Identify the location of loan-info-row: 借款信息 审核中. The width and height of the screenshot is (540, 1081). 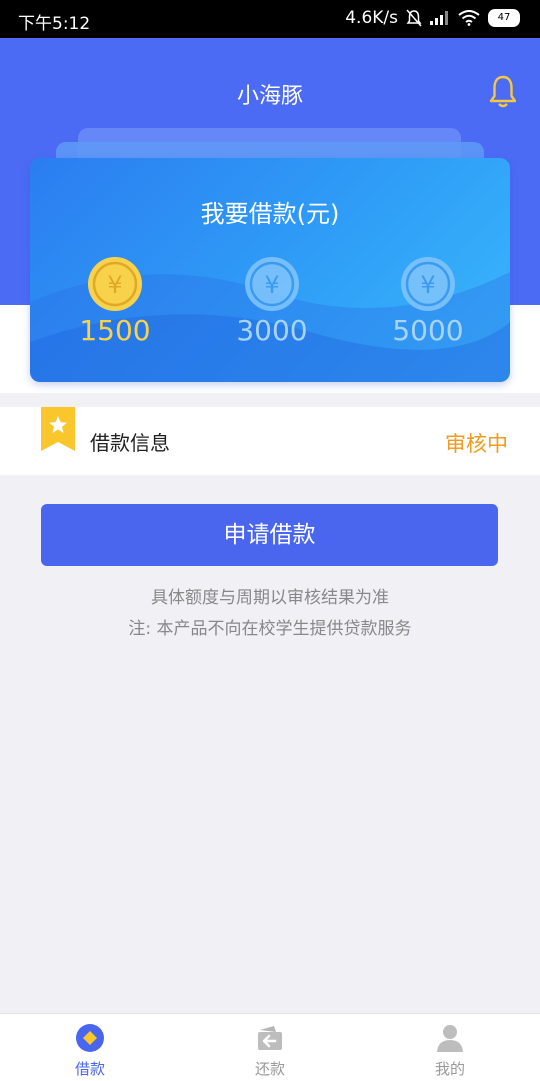
(270, 441).